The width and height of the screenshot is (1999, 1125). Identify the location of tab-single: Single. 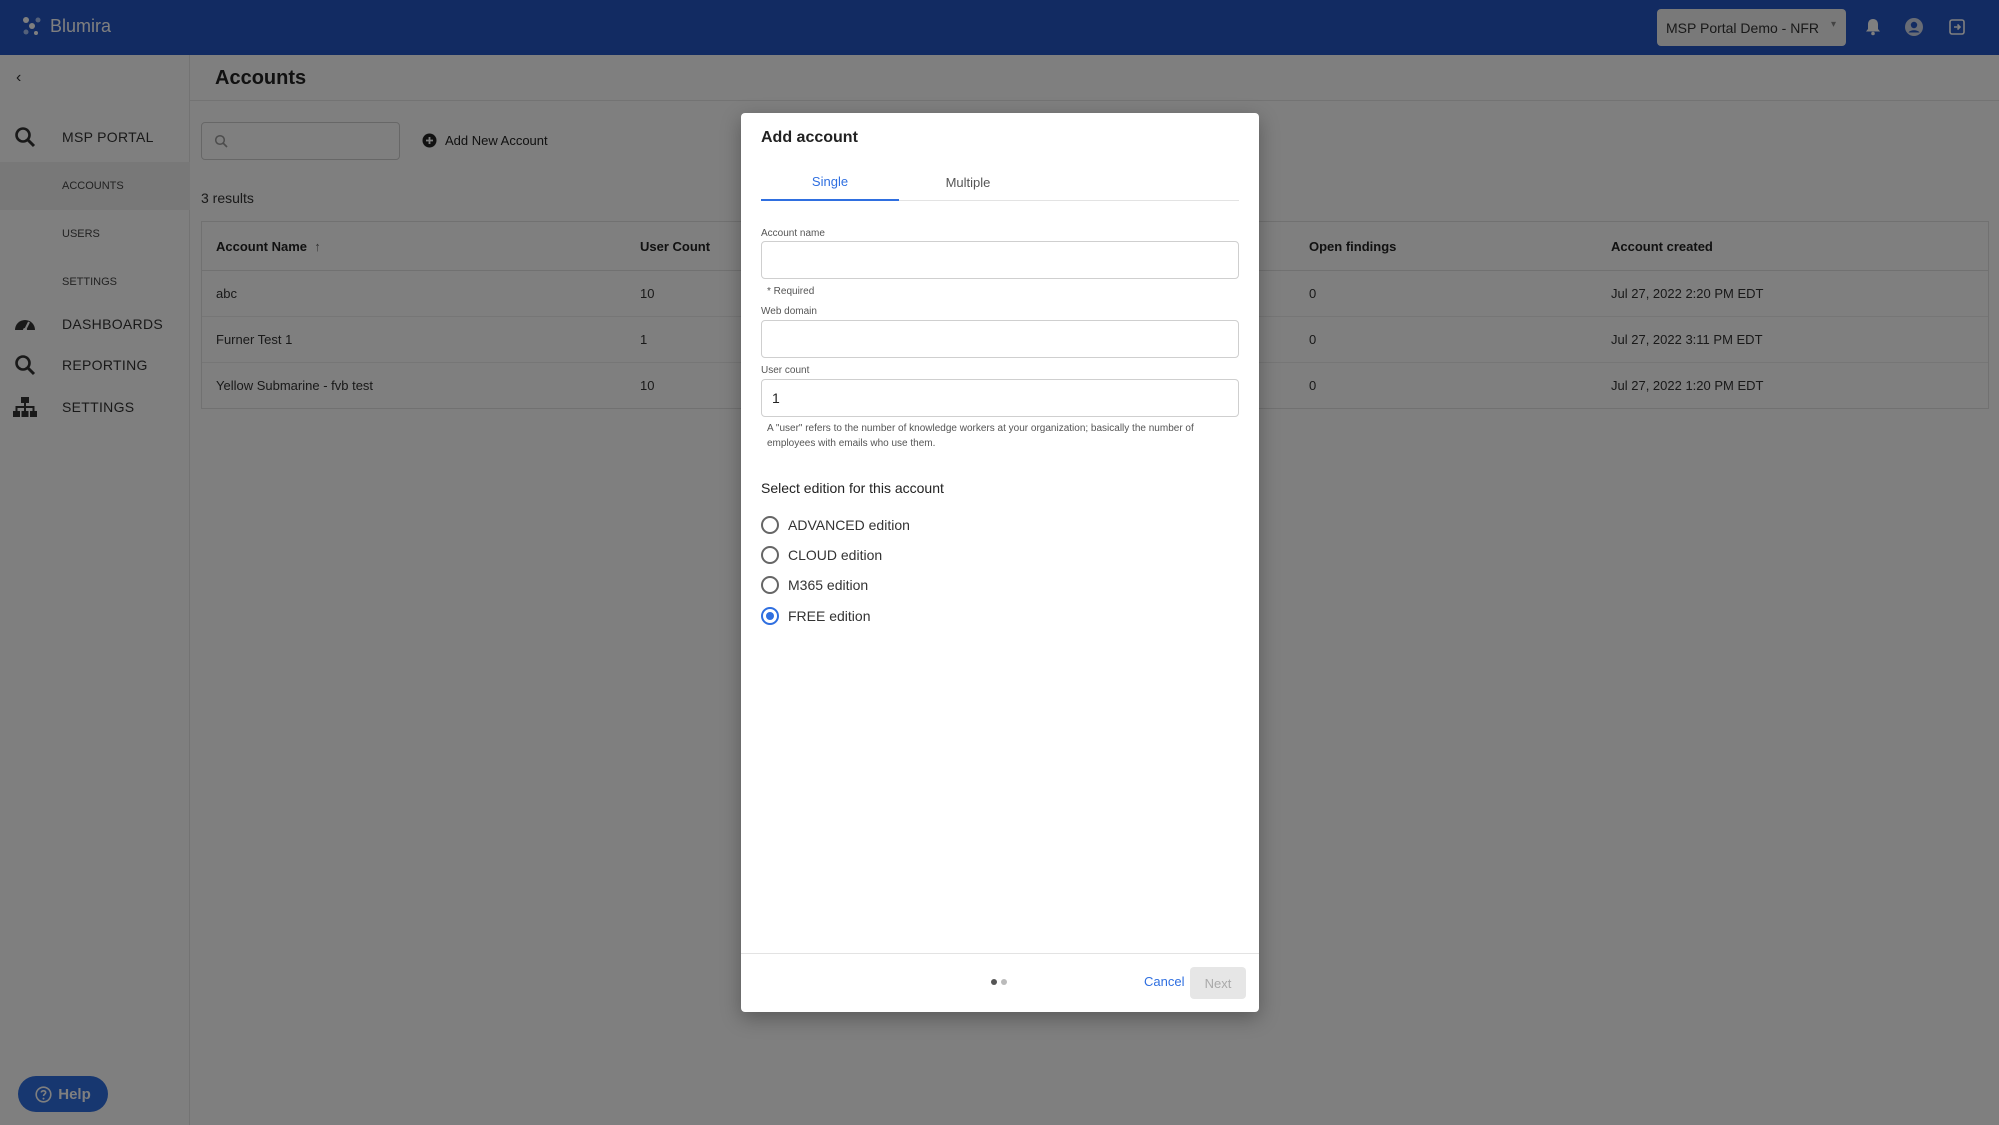
(830, 182).